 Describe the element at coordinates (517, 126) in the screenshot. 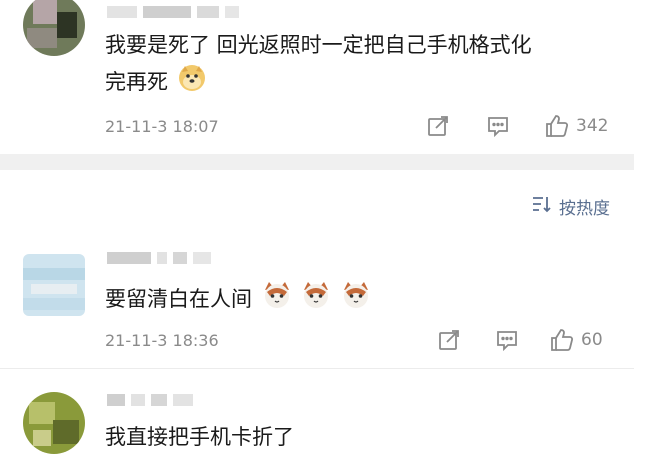

I see `comment-actions: 342` at that location.